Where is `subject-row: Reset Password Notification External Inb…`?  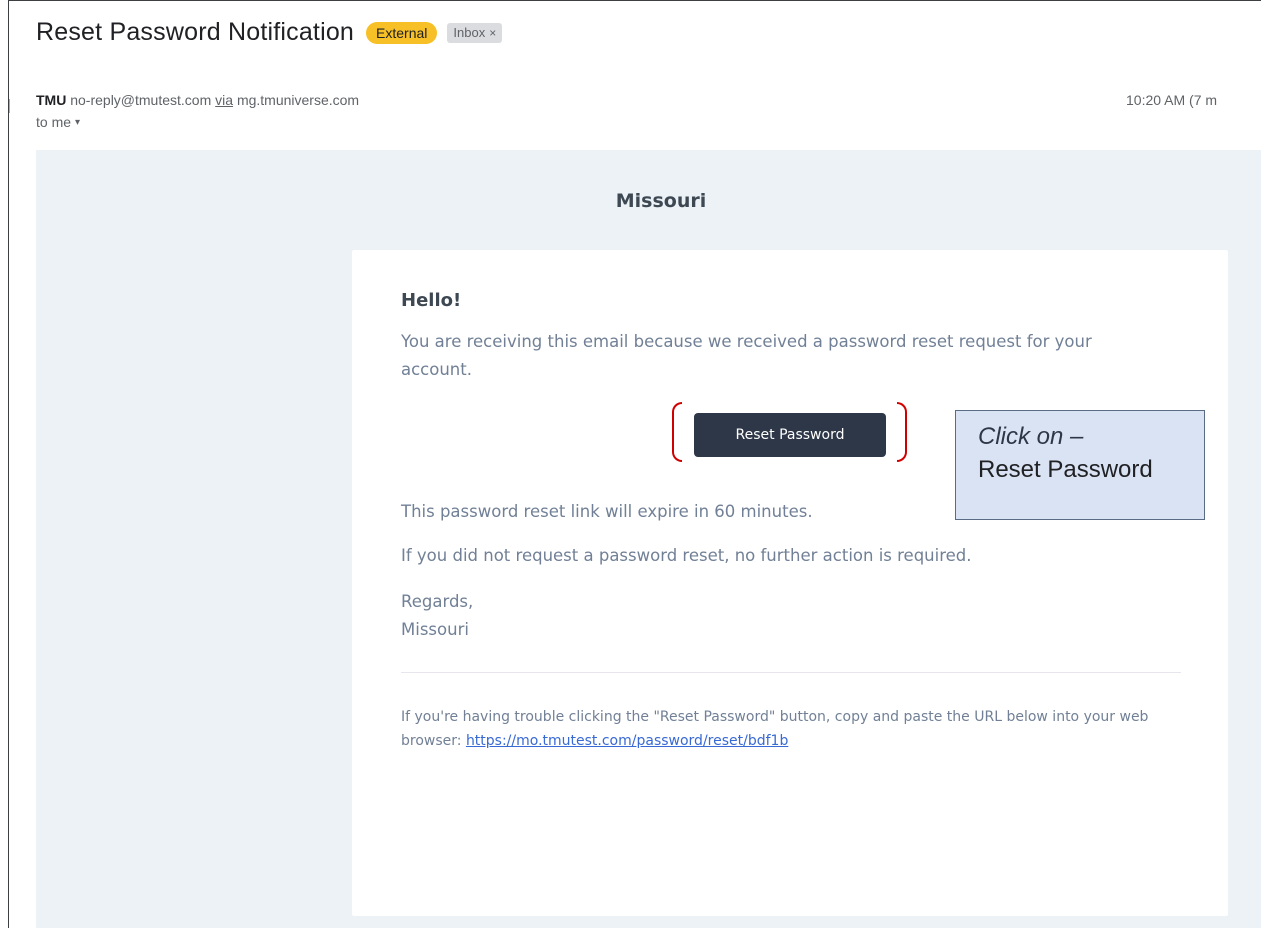 subject-row: Reset Password Notification External Inb… is located at coordinates (269, 32).